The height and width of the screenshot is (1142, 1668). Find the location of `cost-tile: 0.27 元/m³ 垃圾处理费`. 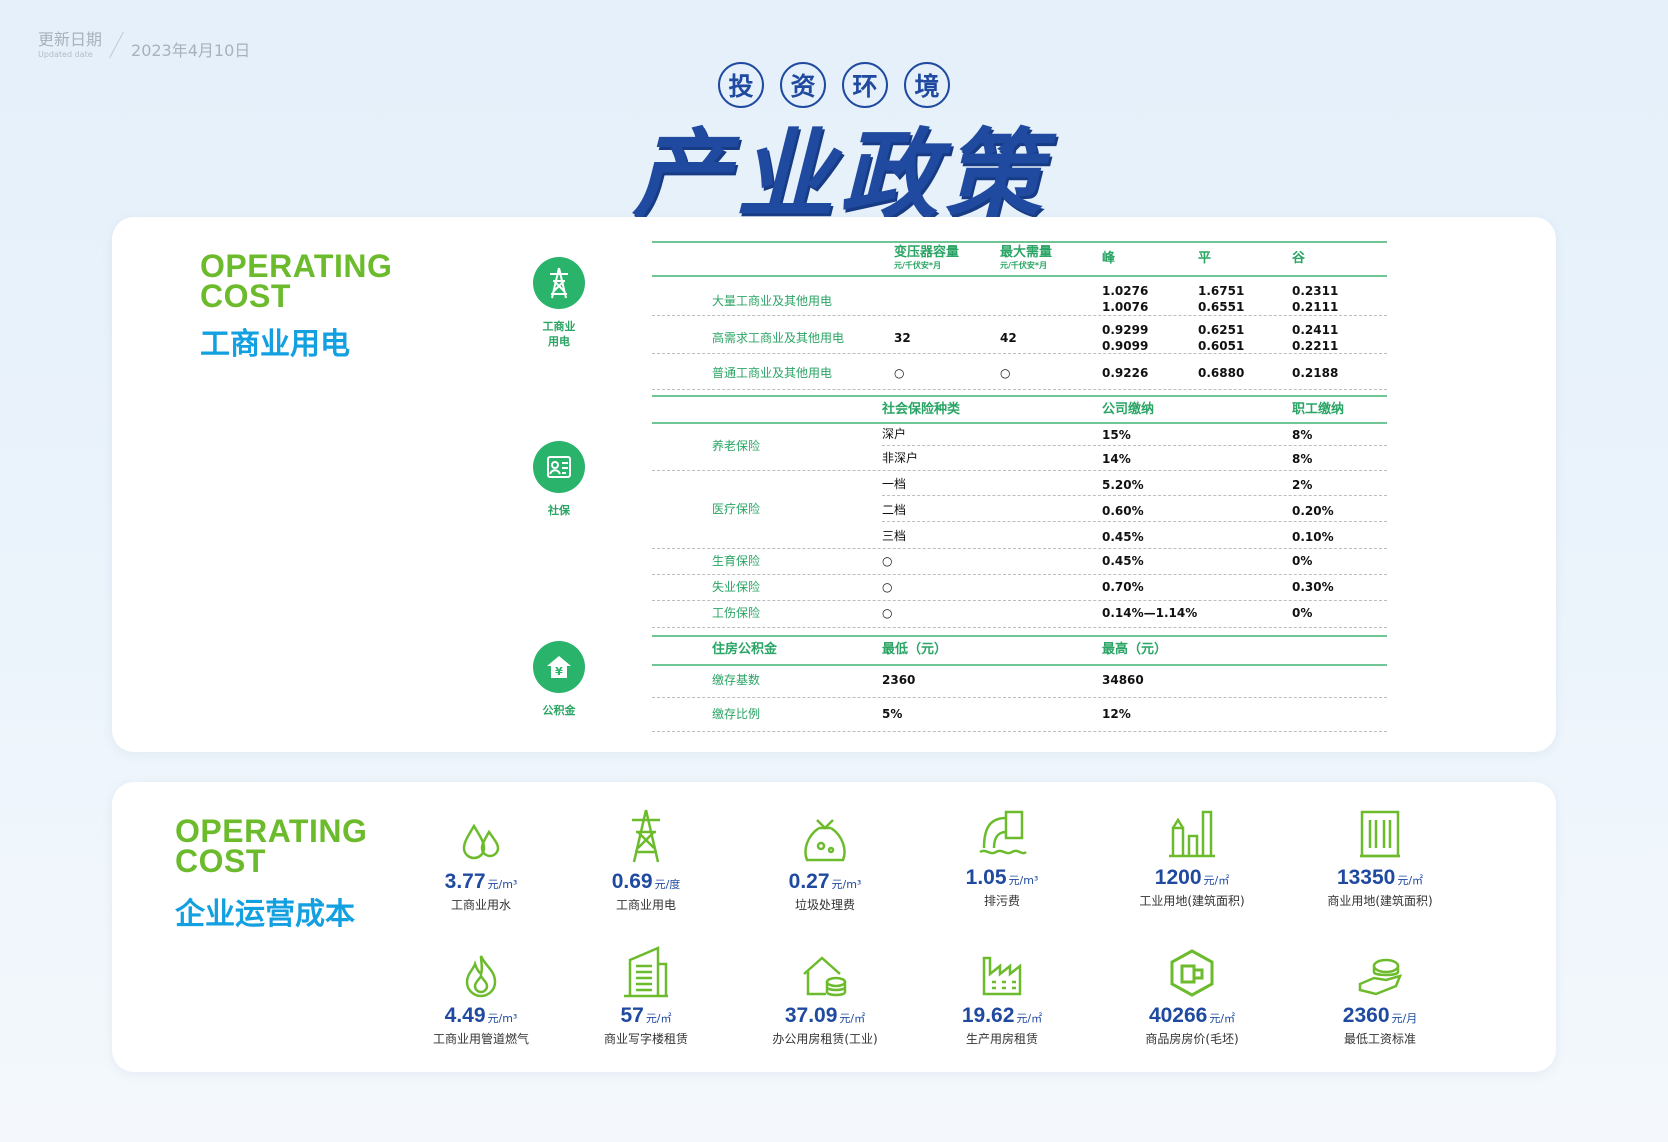

cost-tile: 0.27 元/m³ 垃圾处理费 is located at coordinates (825, 860).